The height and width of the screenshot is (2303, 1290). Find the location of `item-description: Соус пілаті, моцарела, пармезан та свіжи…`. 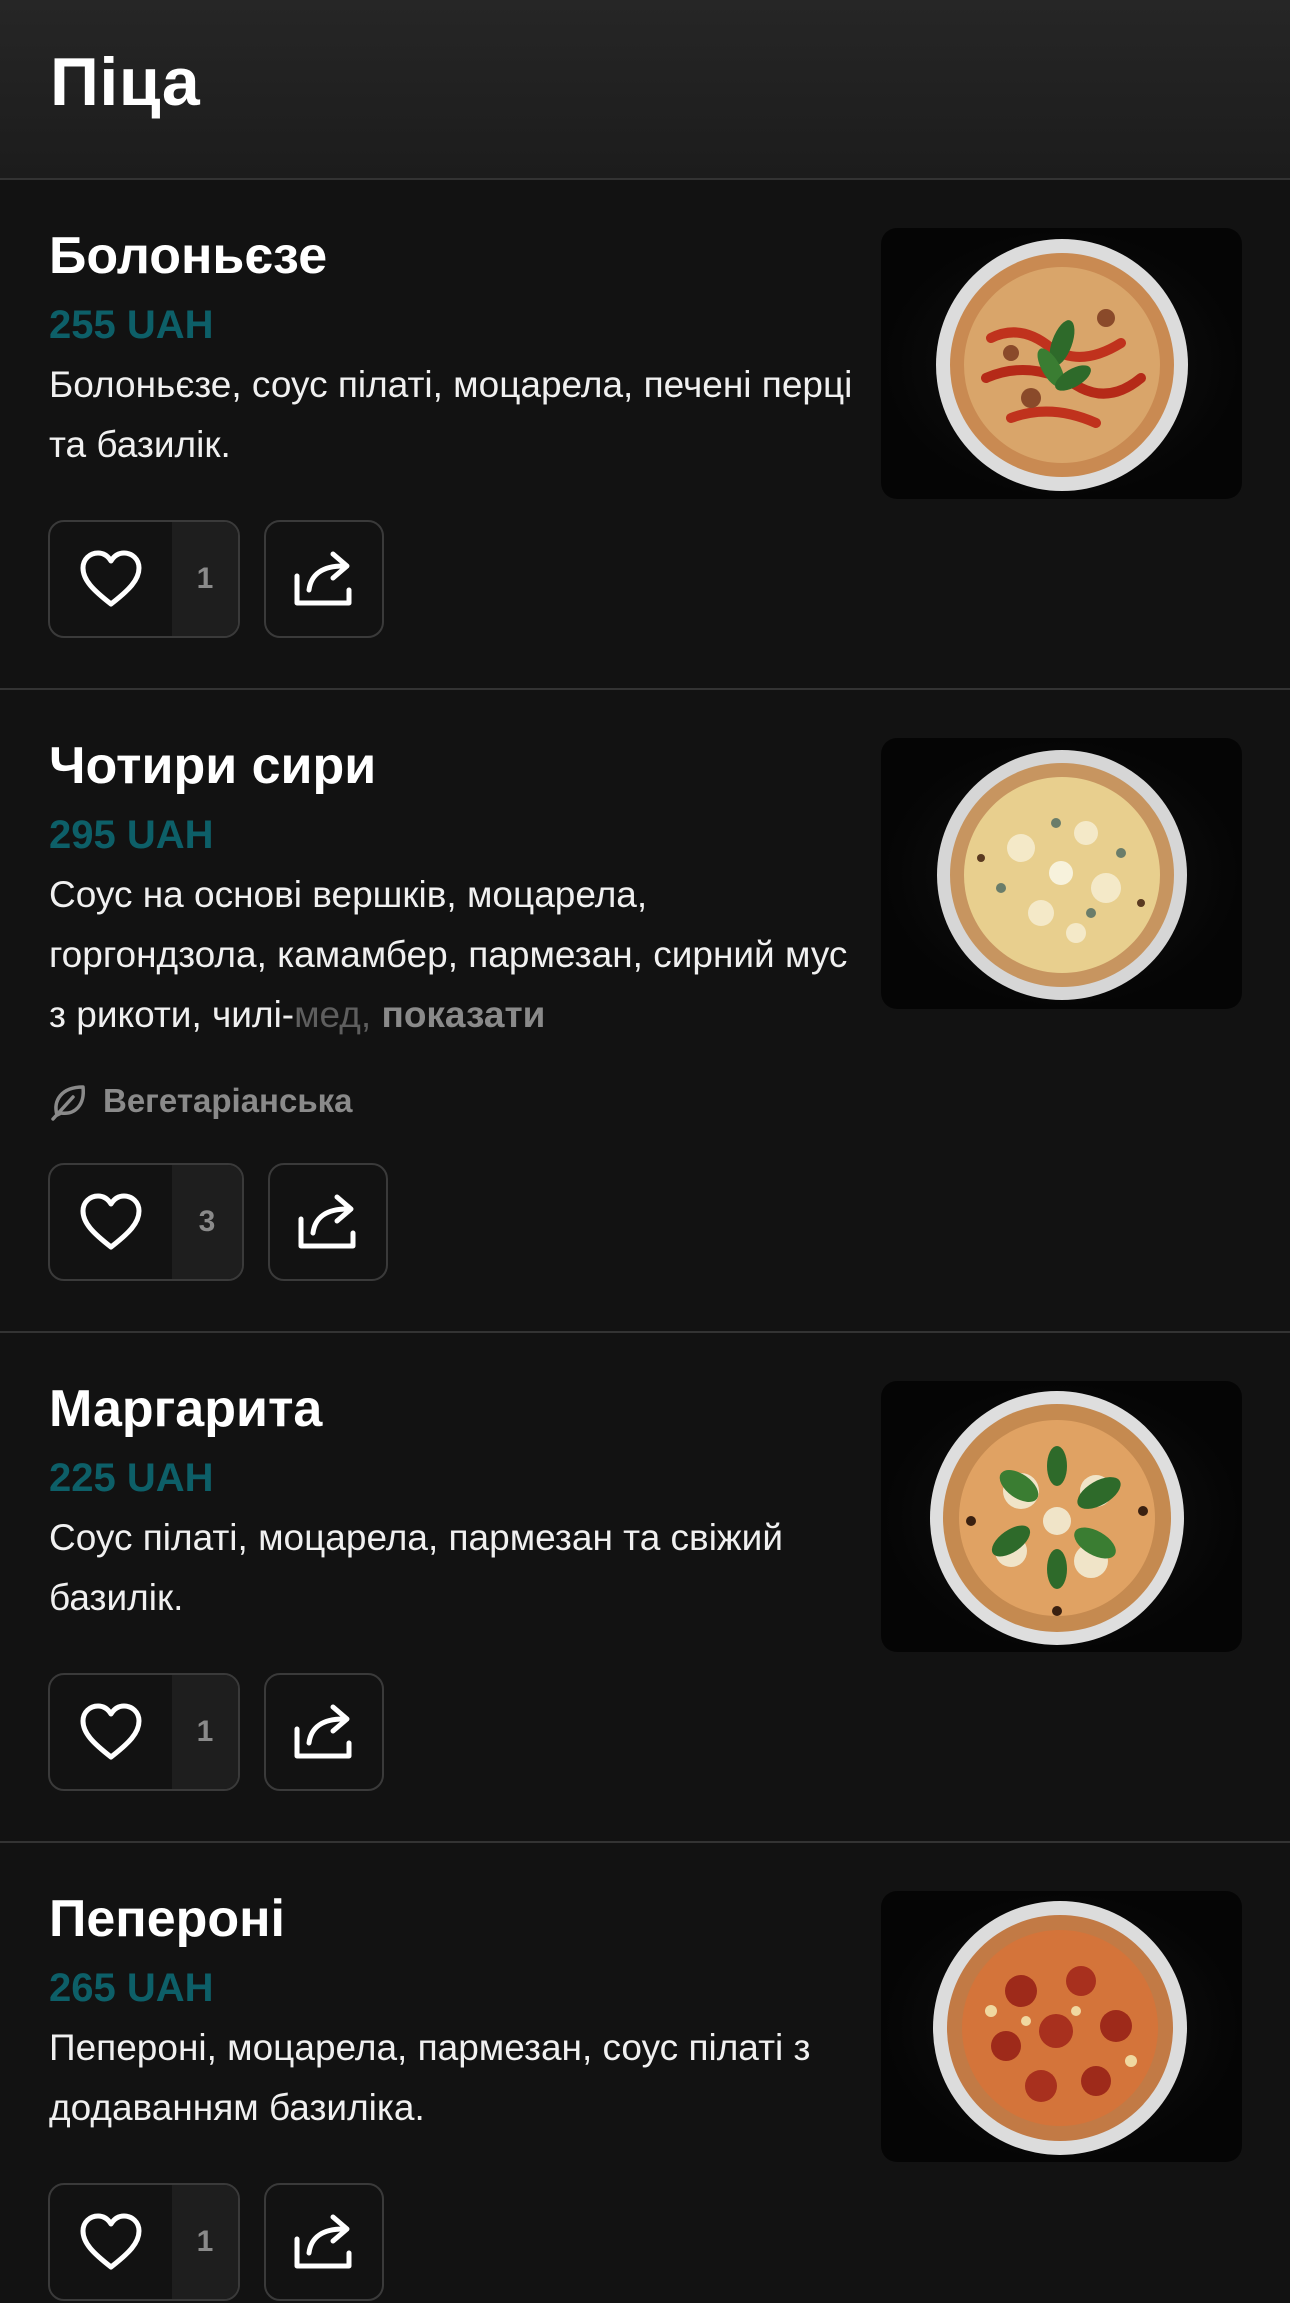

item-description: Соус пілаті, моцарела, пармезан та свіжи… is located at coordinates (416, 1567).